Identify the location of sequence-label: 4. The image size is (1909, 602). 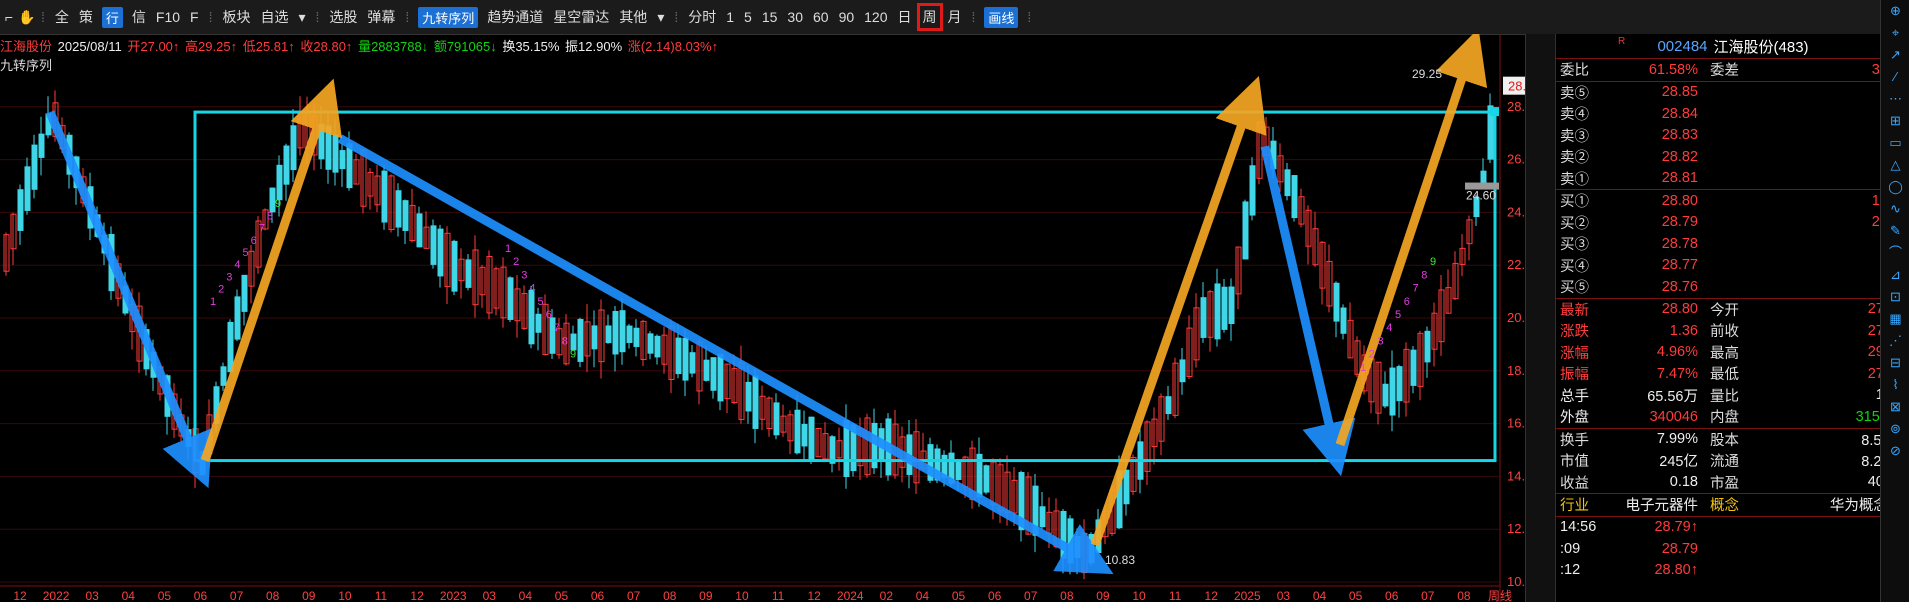
(532, 289).